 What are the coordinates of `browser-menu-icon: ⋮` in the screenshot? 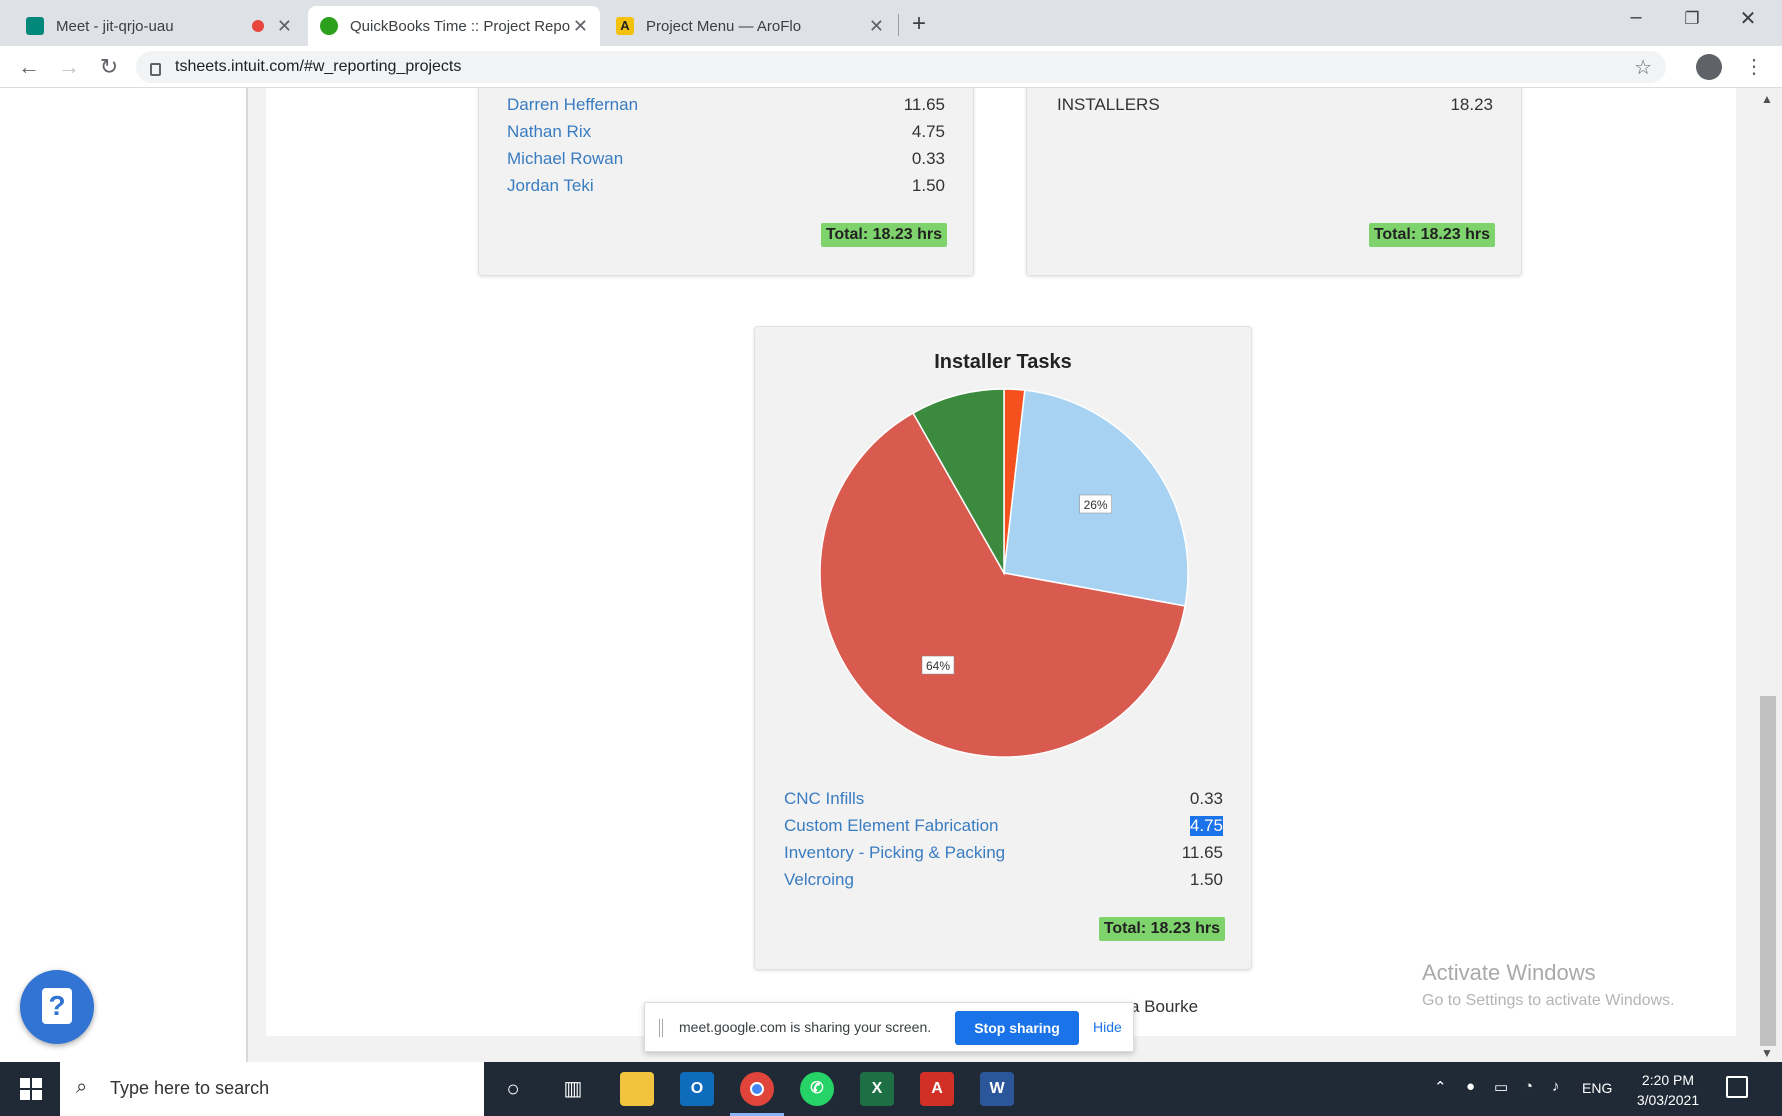 It's located at (1754, 66).